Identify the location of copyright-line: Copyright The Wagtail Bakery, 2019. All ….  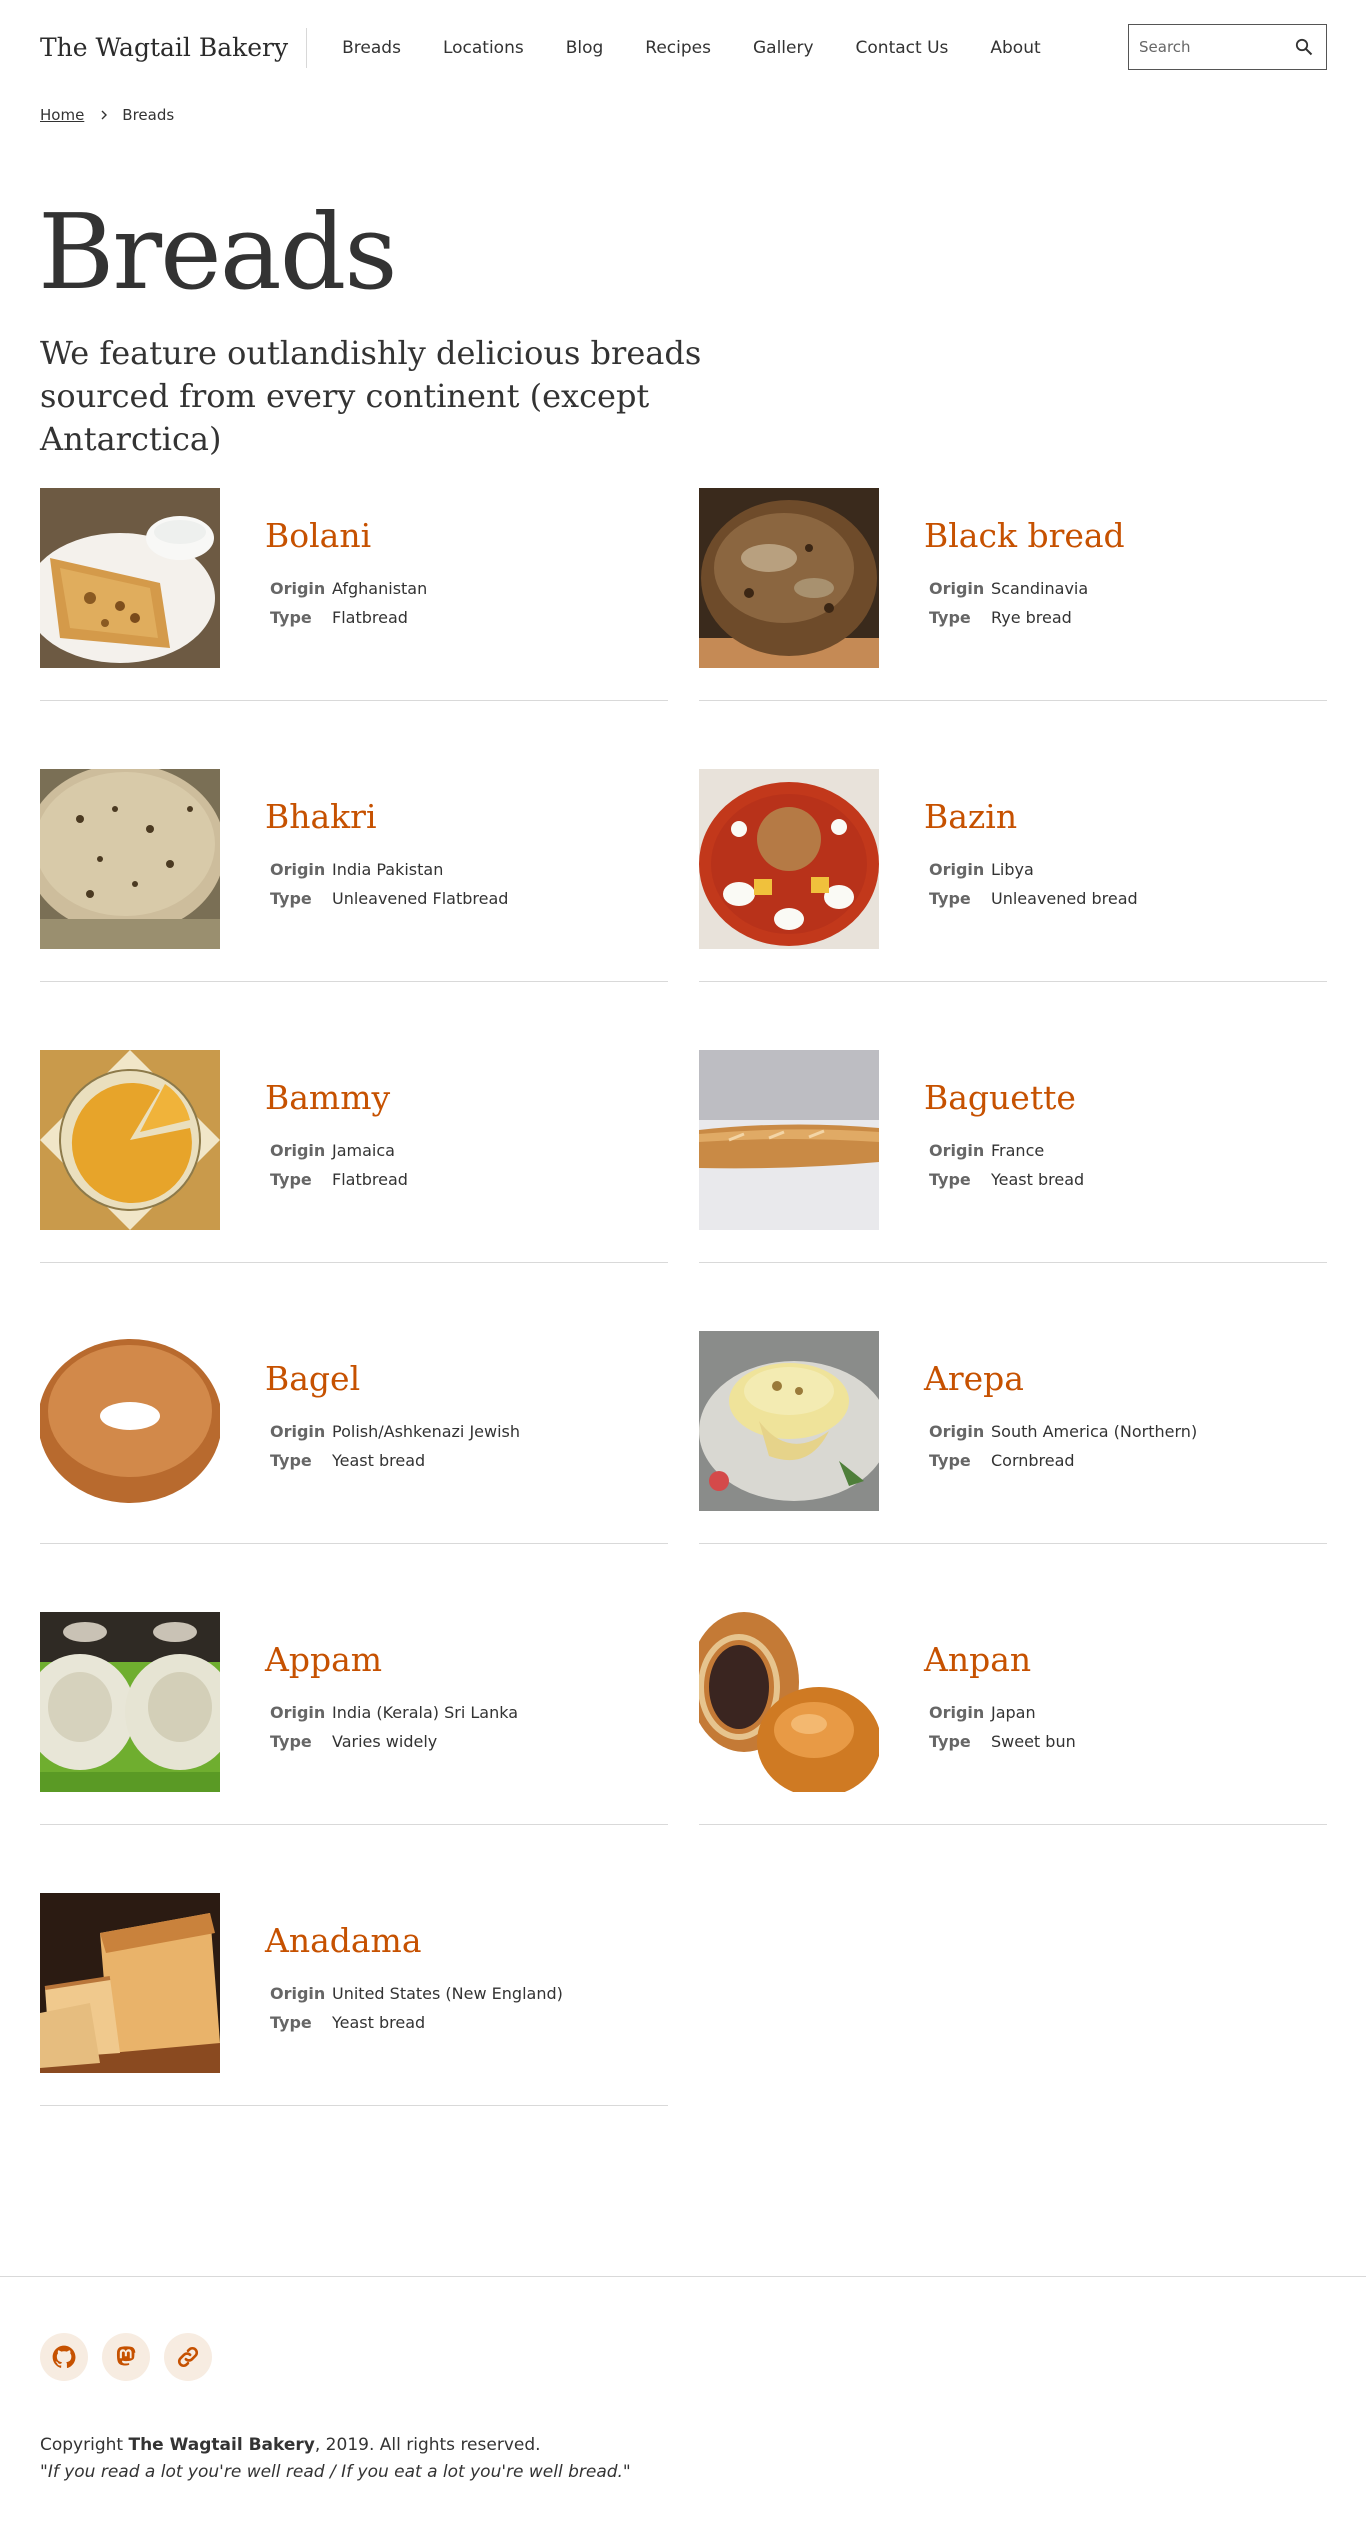
(335, 2445).